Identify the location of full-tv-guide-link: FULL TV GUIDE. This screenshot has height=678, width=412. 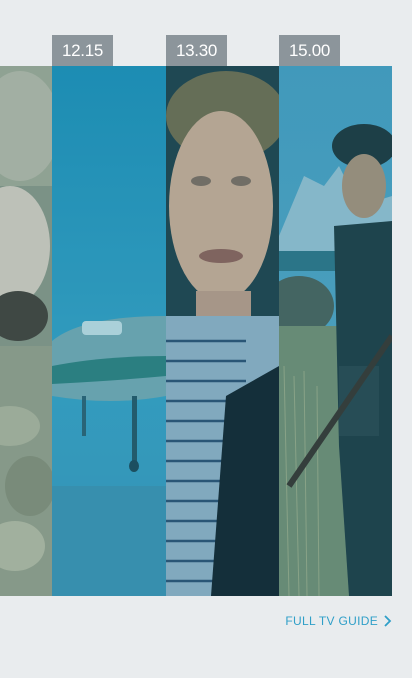
(338, 621).